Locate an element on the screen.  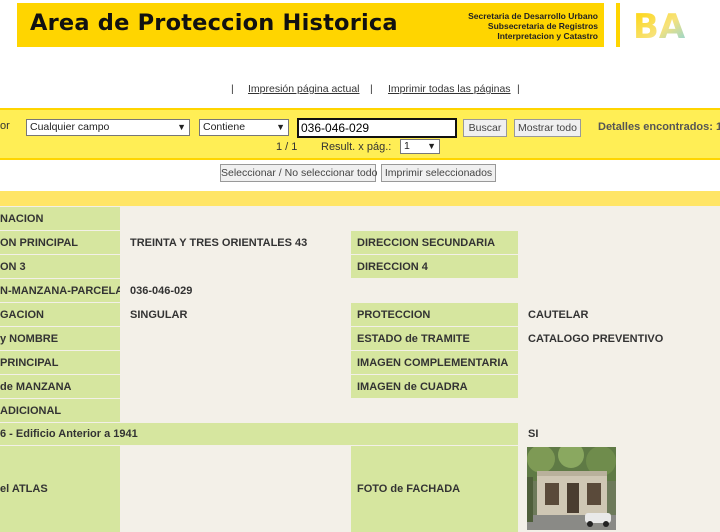
field-label: ADICIONAL is located at coordinates (60, 410).